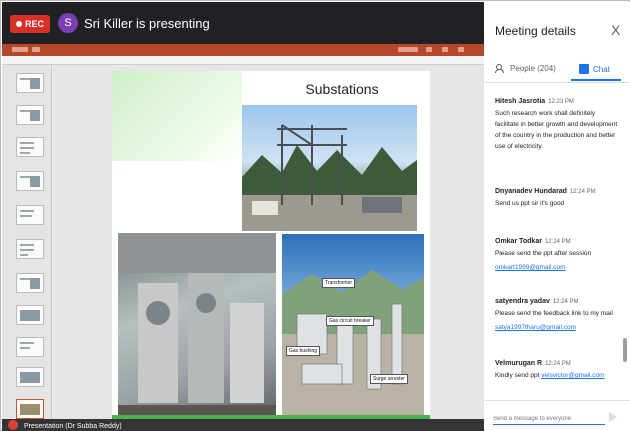  Describe the element at coordinates (243, 60) in the screenshot. I see `ppt-ribbon` at that location.